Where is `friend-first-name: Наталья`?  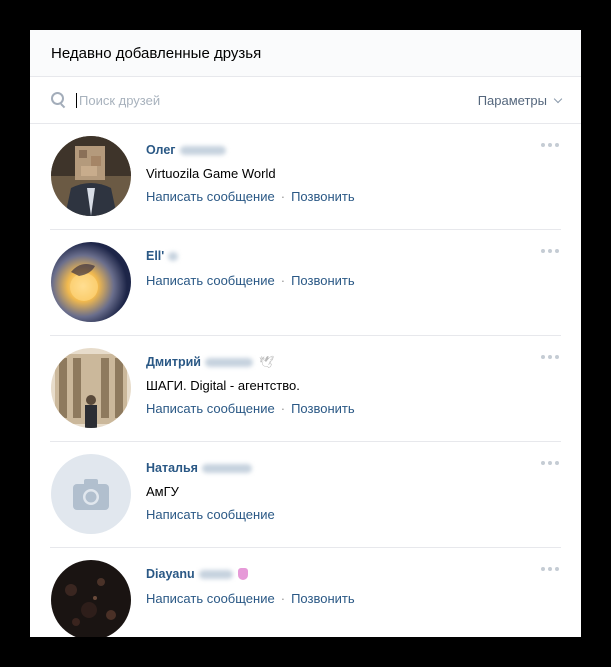
friend-first-name: Наталья is located at coordinates (172, 468).